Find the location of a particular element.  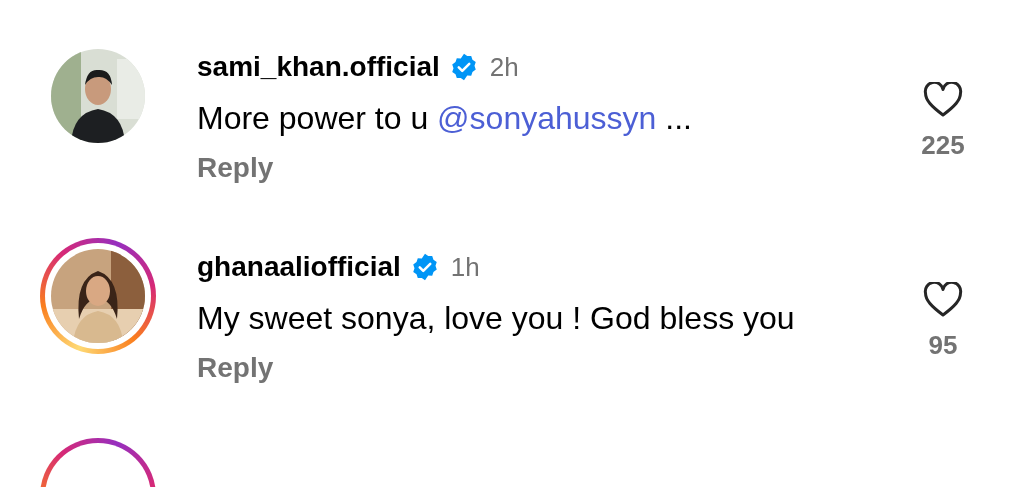

comment-text: My sweet sonya, love you ! God bless you is located at coordinates (496, 318).